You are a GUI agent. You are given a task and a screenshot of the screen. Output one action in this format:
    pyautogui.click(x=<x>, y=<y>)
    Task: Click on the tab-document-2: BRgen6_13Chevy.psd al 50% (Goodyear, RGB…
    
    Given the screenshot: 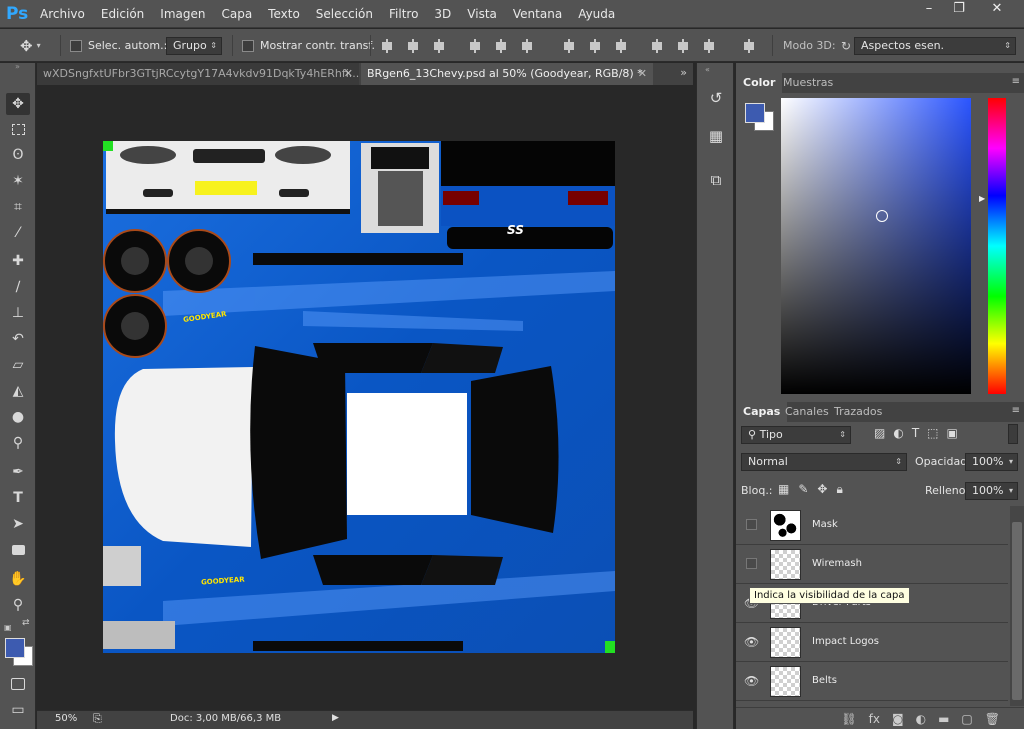 What is the action you would take?
    pyautogui.click(x=507, y=74)
    